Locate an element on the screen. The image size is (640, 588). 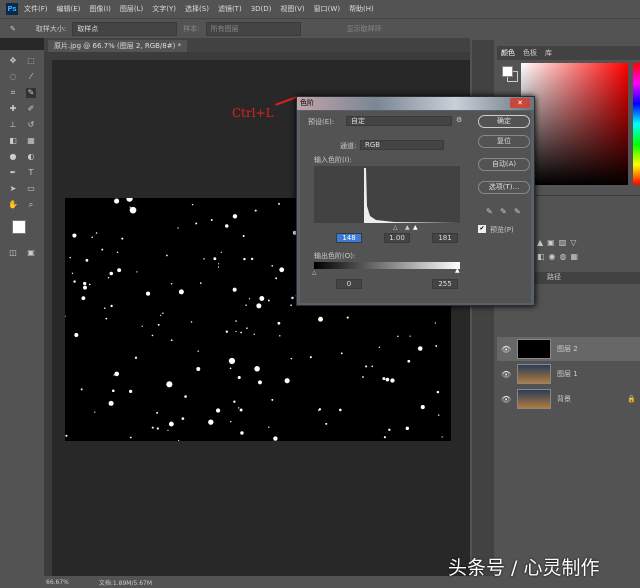
gray-eyedropper-icon: ✎ is located at coordinates (503, 211).